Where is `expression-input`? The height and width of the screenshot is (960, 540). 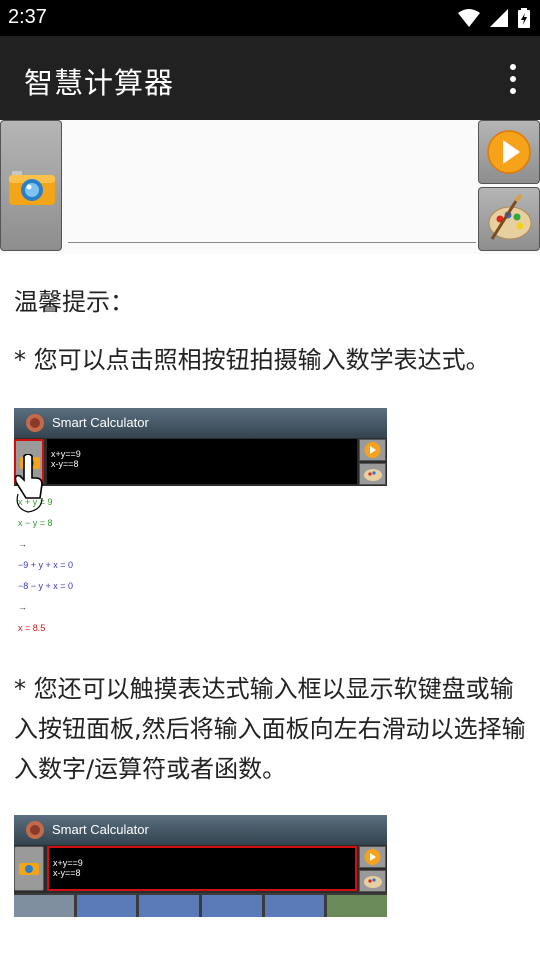
expression-input is located at coordinates (272, 186).